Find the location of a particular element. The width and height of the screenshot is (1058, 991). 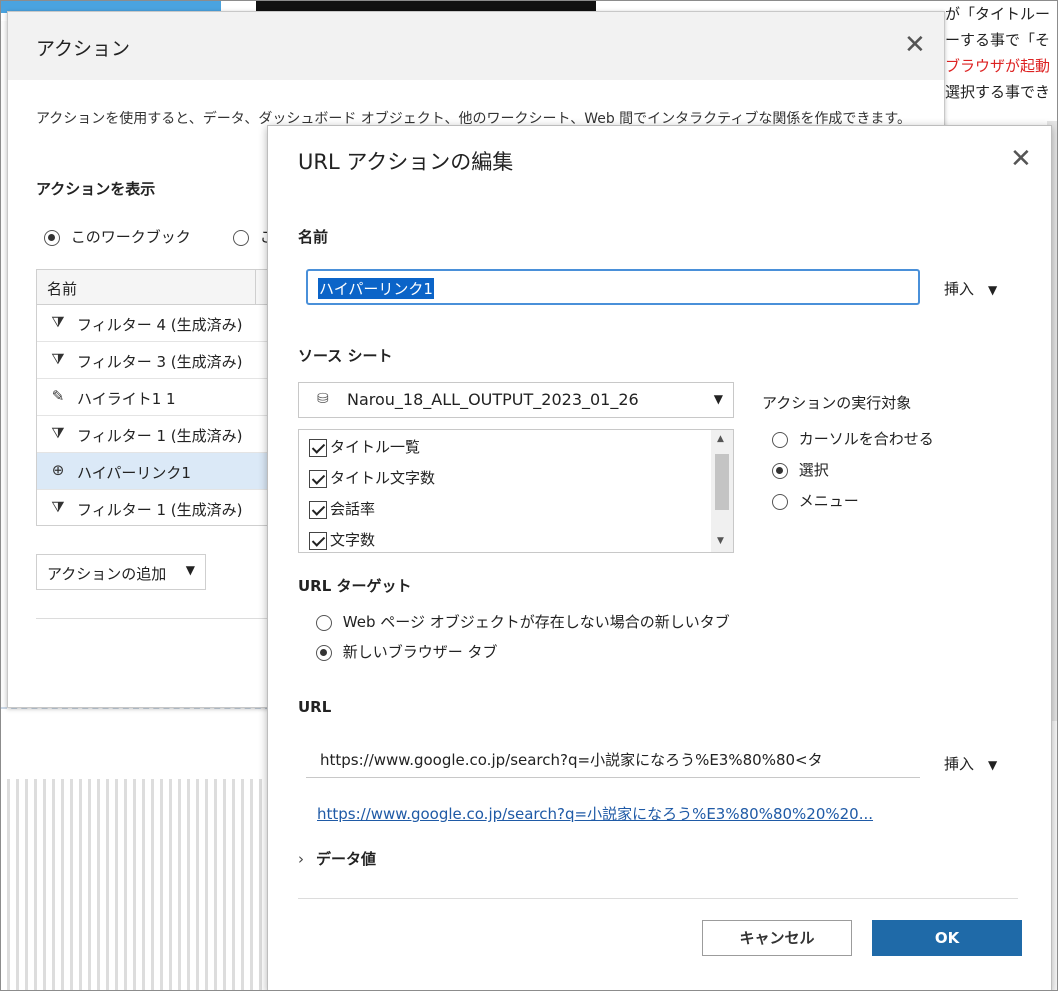

chevron-right-icon: › is located at coordinates (301, 859).